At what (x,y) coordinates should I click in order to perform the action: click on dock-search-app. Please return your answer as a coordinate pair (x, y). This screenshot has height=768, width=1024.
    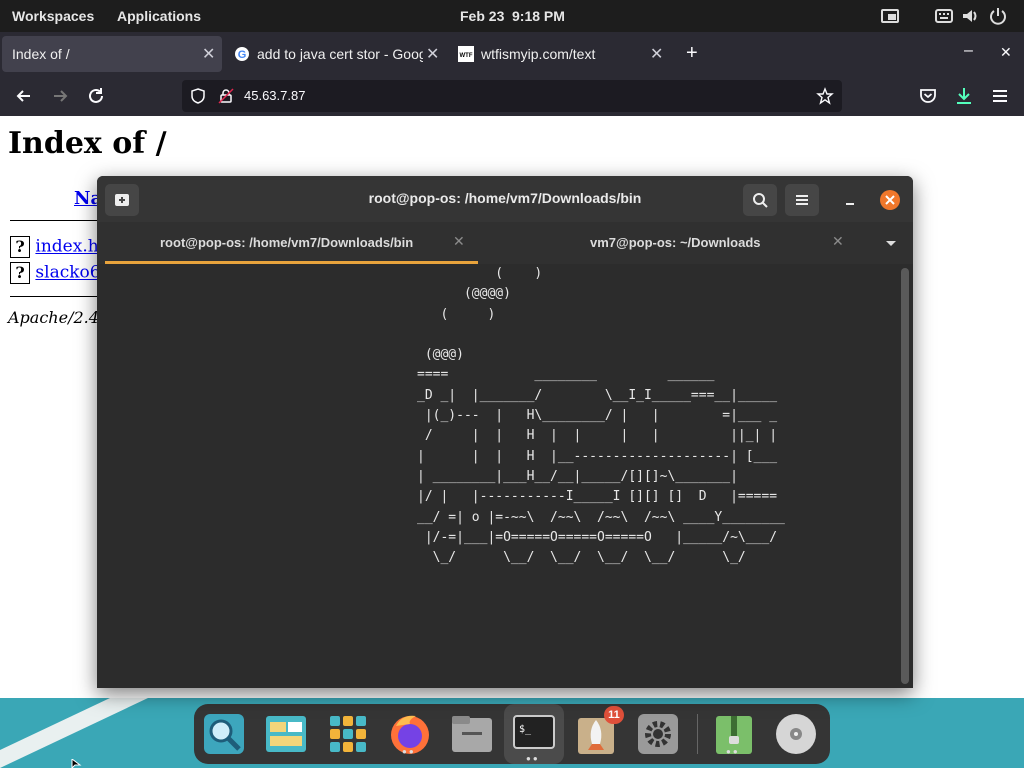
    Looking at the image, I should click on (224, 734).